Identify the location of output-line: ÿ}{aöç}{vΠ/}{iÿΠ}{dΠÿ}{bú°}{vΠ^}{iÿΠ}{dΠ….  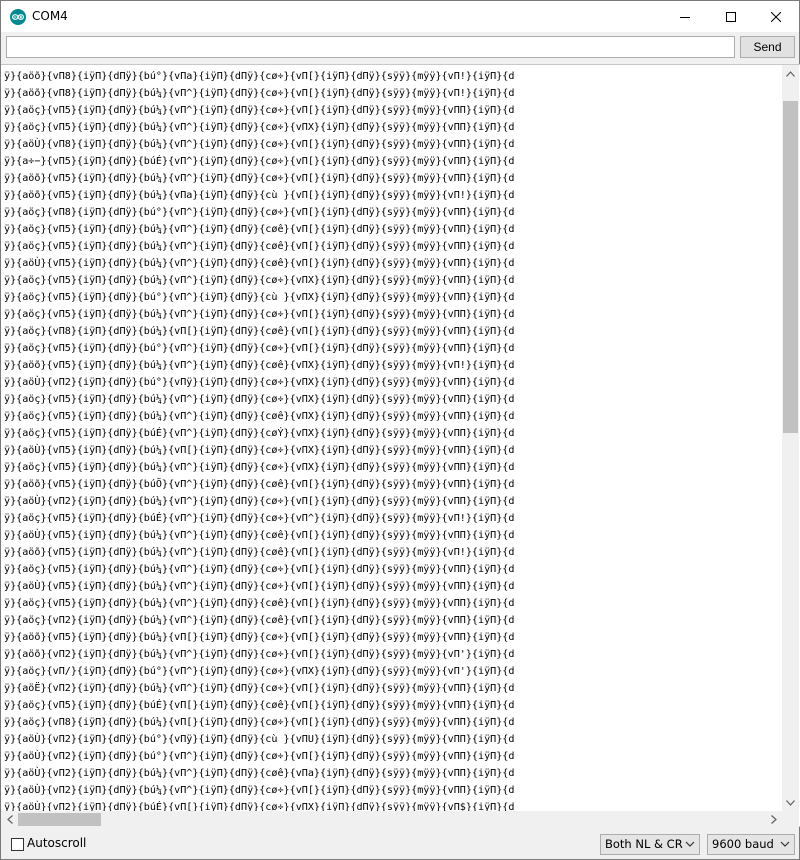
(259, 671).